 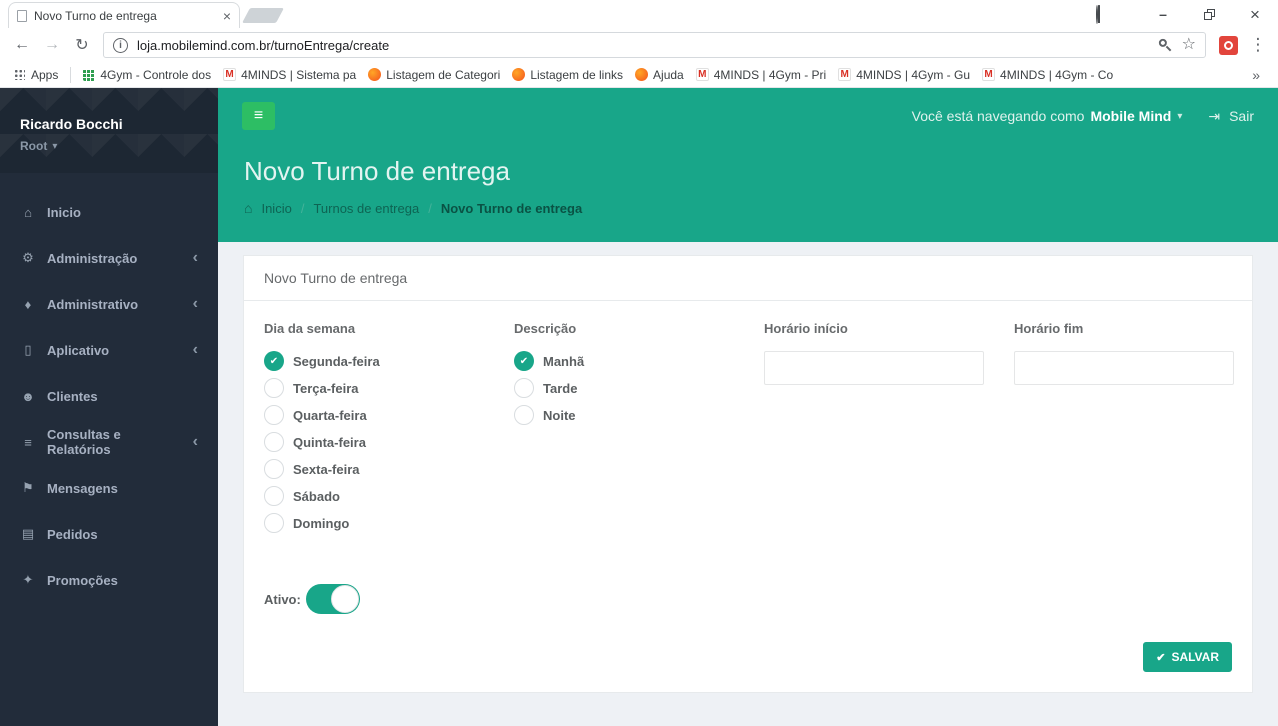 I want to click on extension-icon-glyph, so click(x=1228, y=45).